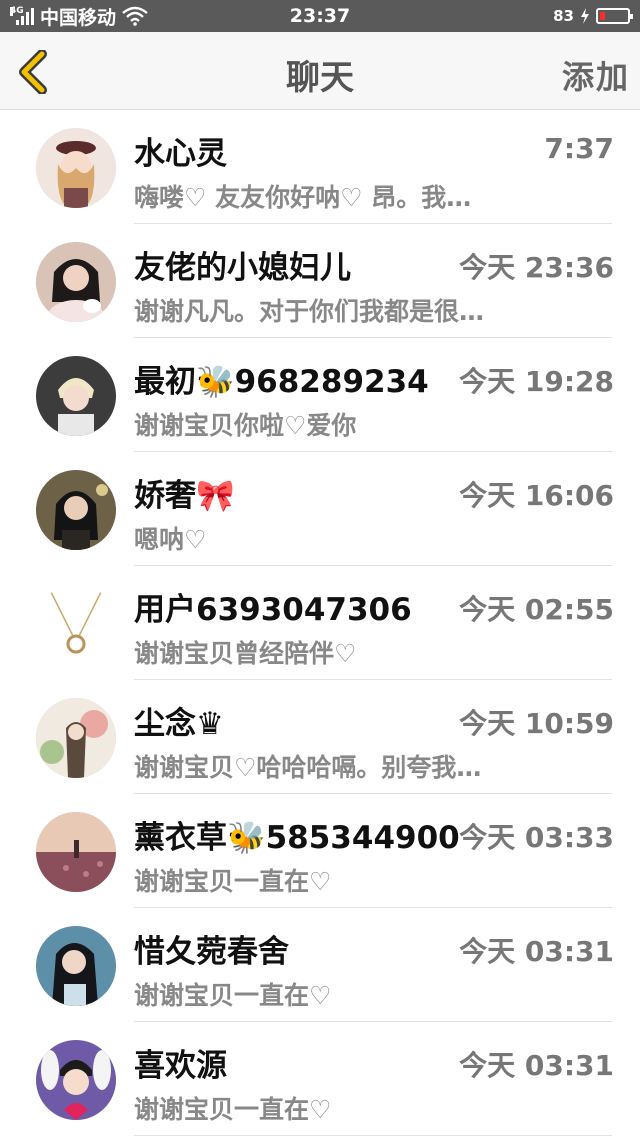 The image size is (640, 1138). I want to click on chat-time: 今天 03:33, so click(536, 837).